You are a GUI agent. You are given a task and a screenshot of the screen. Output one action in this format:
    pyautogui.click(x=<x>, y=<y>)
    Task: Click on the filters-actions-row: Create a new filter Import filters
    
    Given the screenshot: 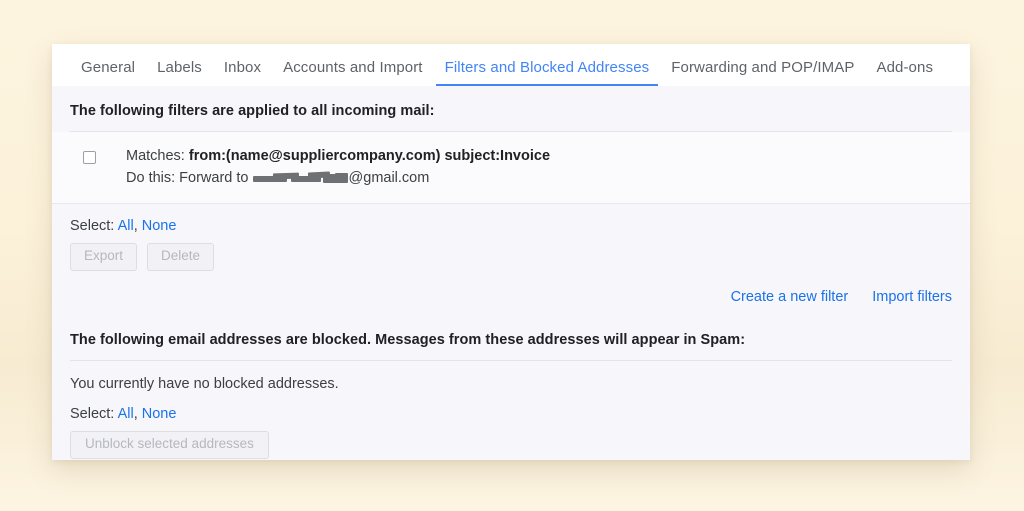 What is the action you would take?
    pyautogui.click(x=511, y=288)
    